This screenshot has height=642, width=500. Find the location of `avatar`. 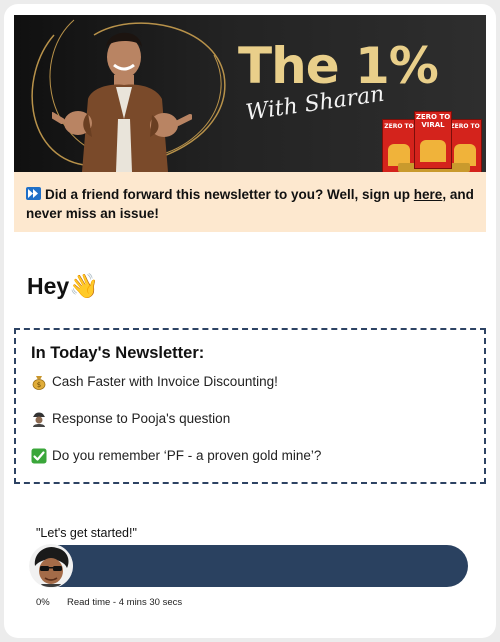

avatar is located at coordinates (51, 566).